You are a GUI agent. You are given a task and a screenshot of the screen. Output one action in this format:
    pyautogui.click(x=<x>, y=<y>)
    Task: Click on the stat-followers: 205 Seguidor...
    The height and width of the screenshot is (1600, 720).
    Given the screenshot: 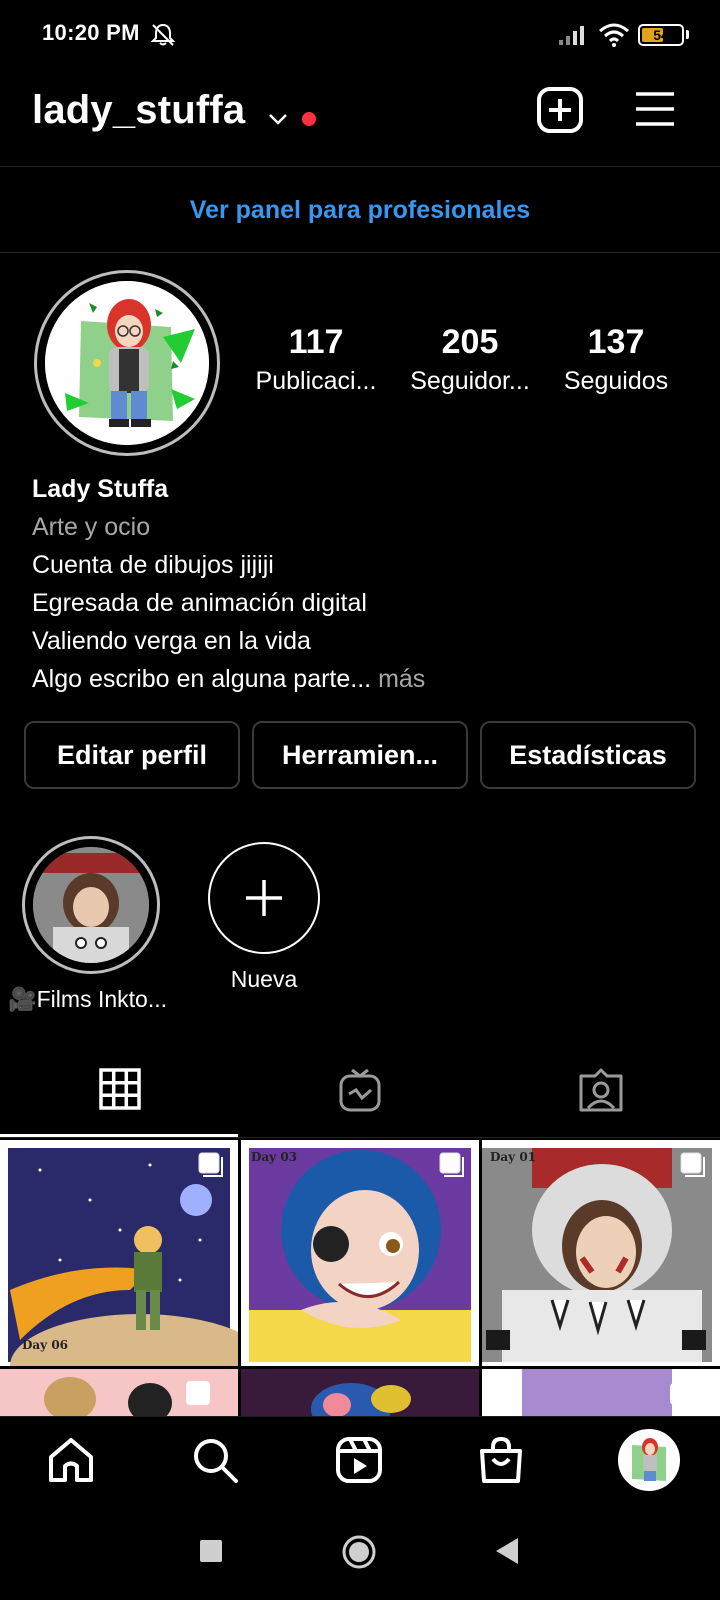 What is the action you would take?
    pyautogui.click(x=470, y=361)
    